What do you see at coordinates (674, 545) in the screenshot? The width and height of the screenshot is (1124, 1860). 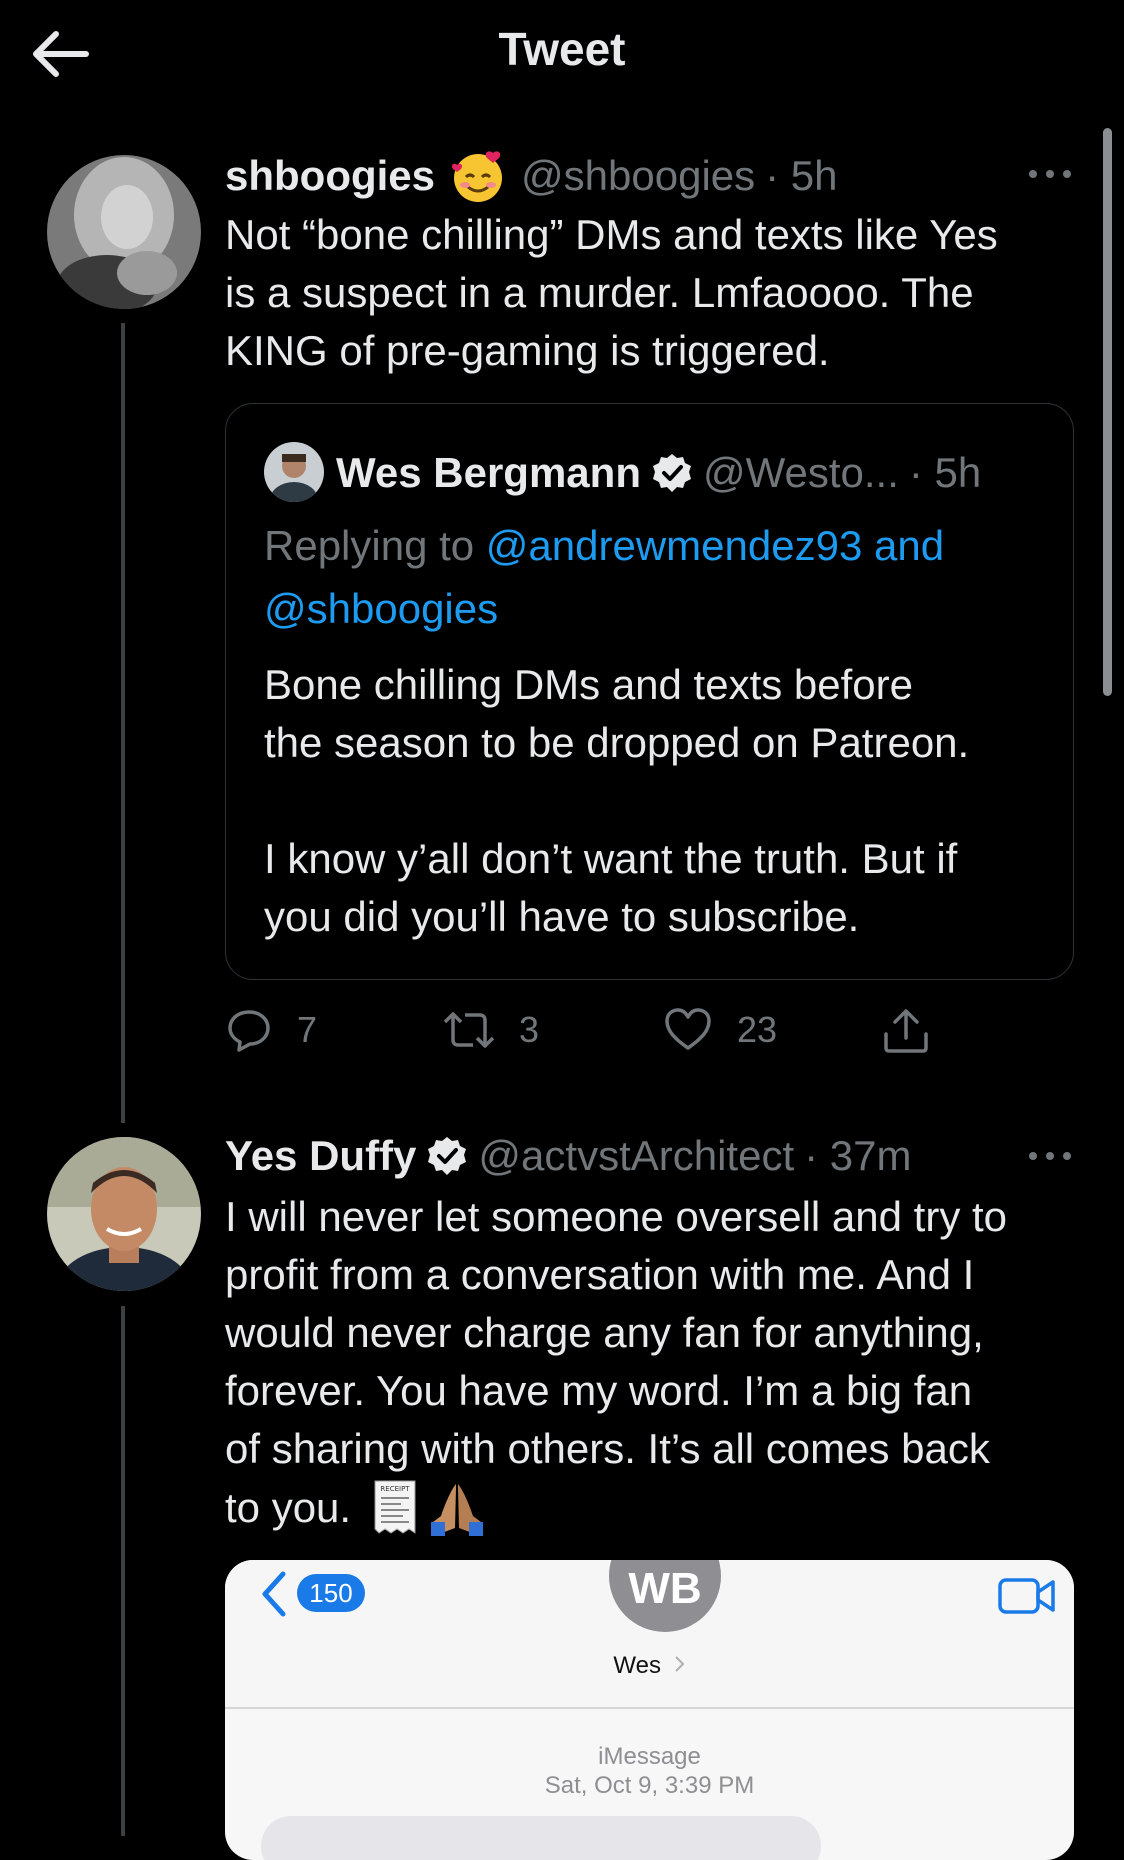 I see `mention-link: @andrewmendez93` at bounding box center [674, 545].